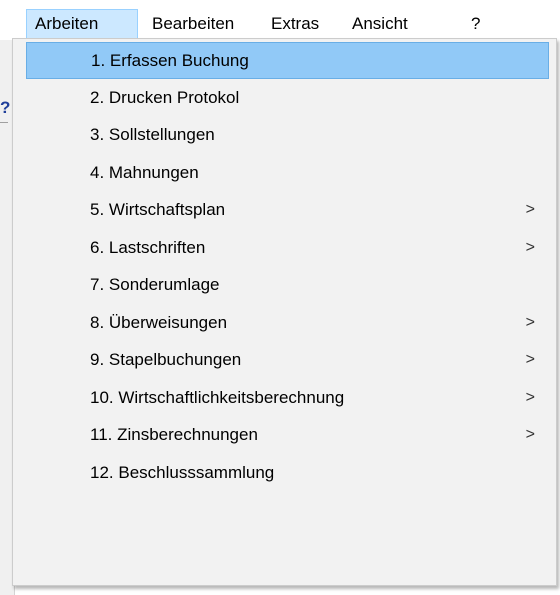  What do you see at coordinates (287, 435) in the screenshot?
I see `menu-item-zinsberechnungen: 11. Zinsberechnungen >` at bounding box center [287, 435].